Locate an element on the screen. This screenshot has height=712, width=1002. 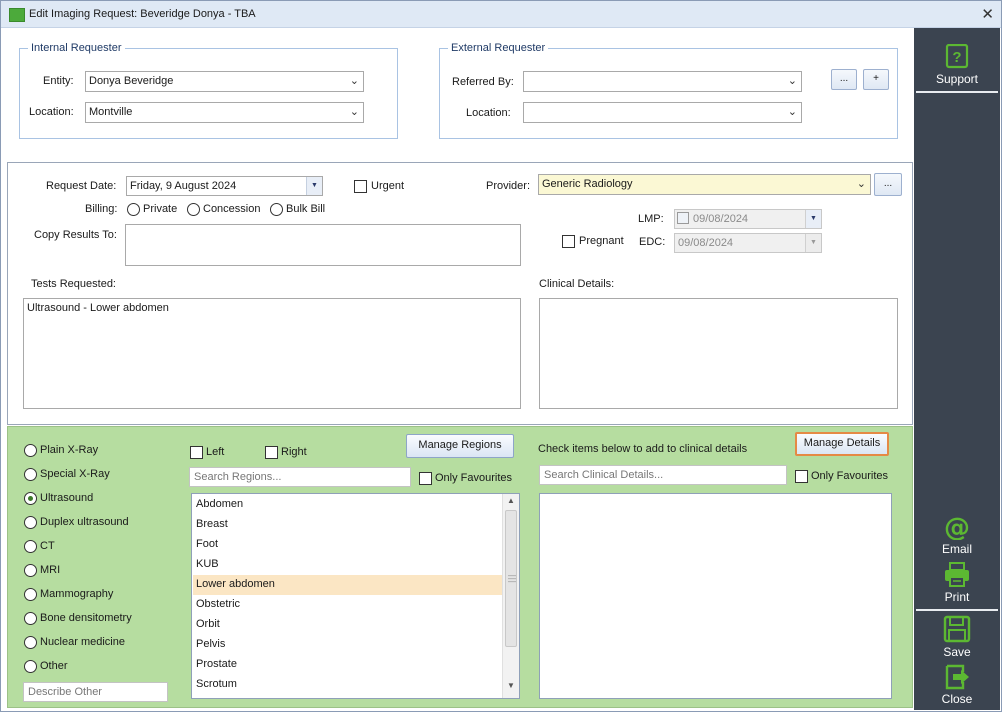
manage-regions-button: Manage Regions is located at coordinates (460, 446).